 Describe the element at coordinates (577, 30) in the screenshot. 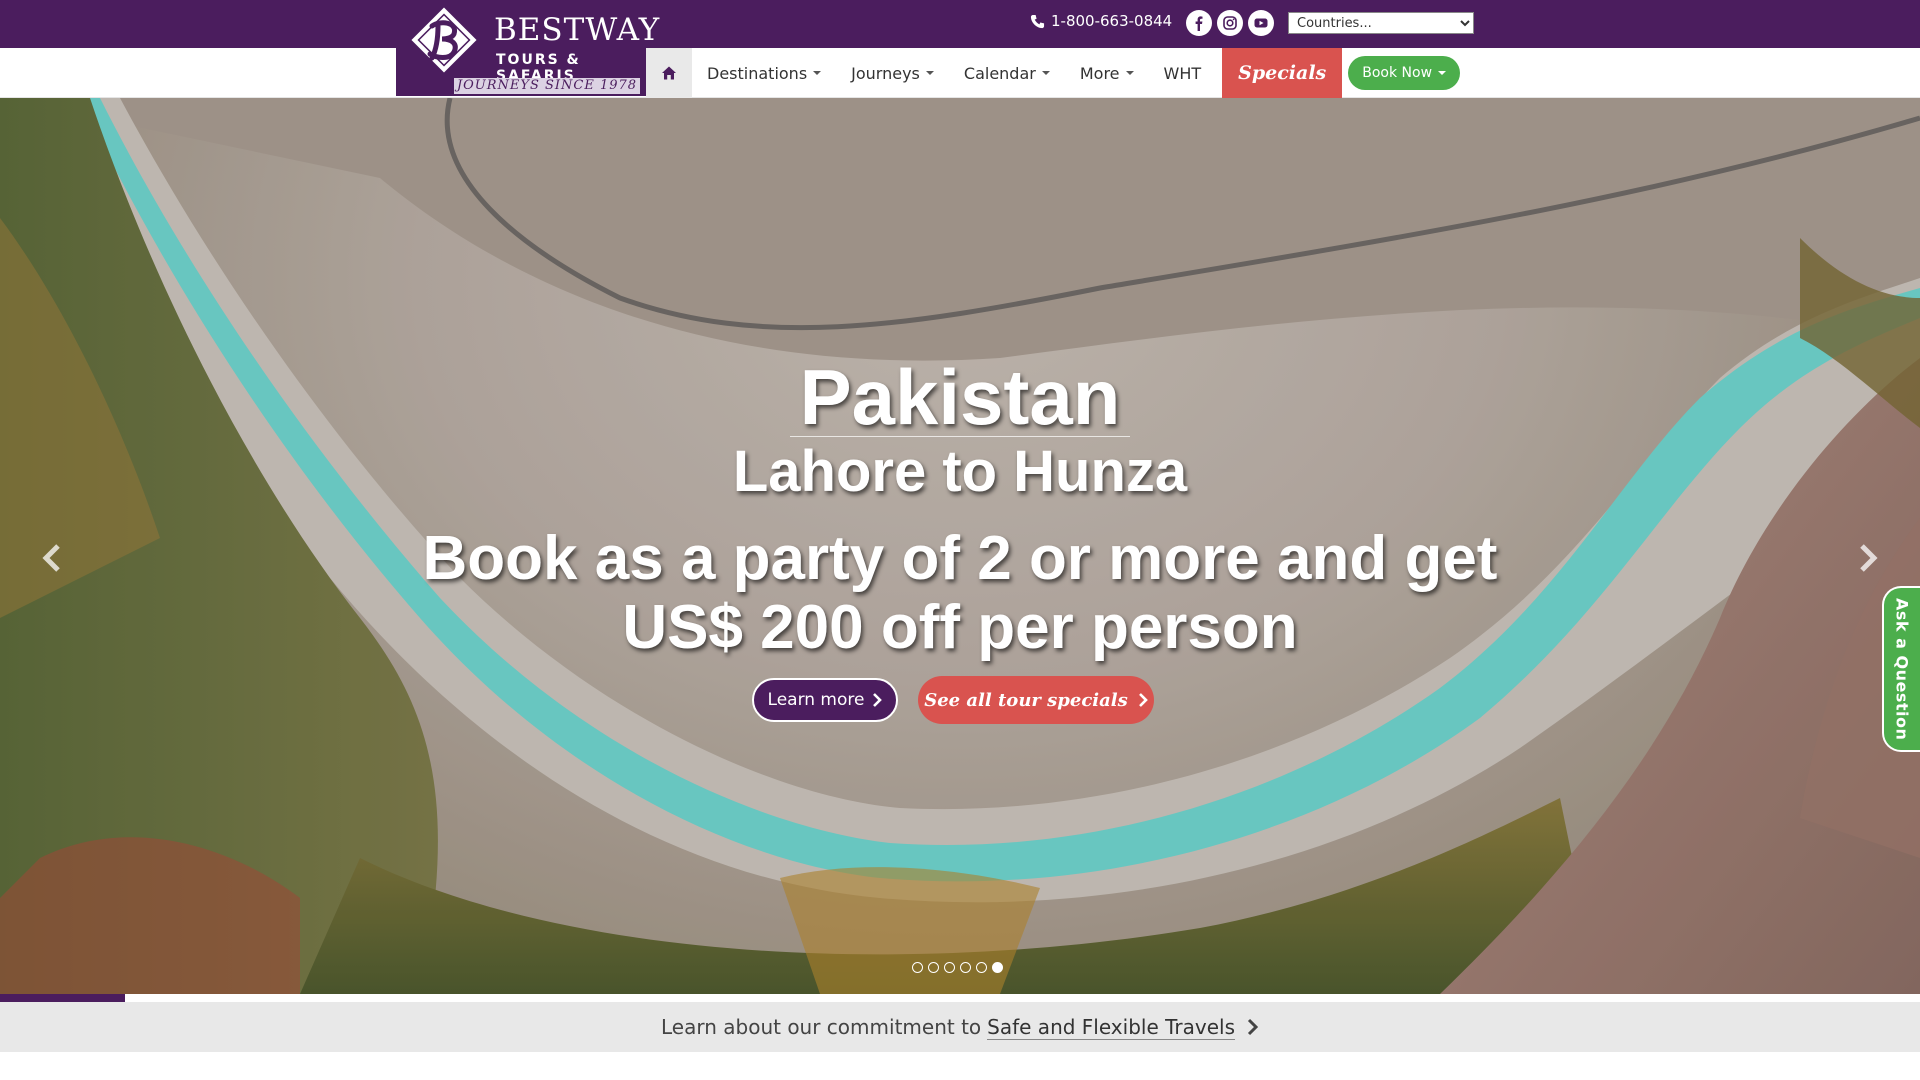

I see `logo-brand: BESTWAY` at that location.